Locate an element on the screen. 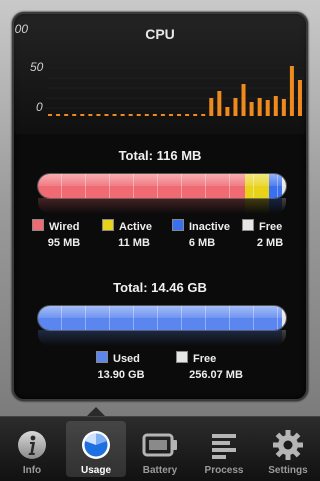 This screenshot has height=481, width=320. gear-icon is located at coordinates (288, 445).